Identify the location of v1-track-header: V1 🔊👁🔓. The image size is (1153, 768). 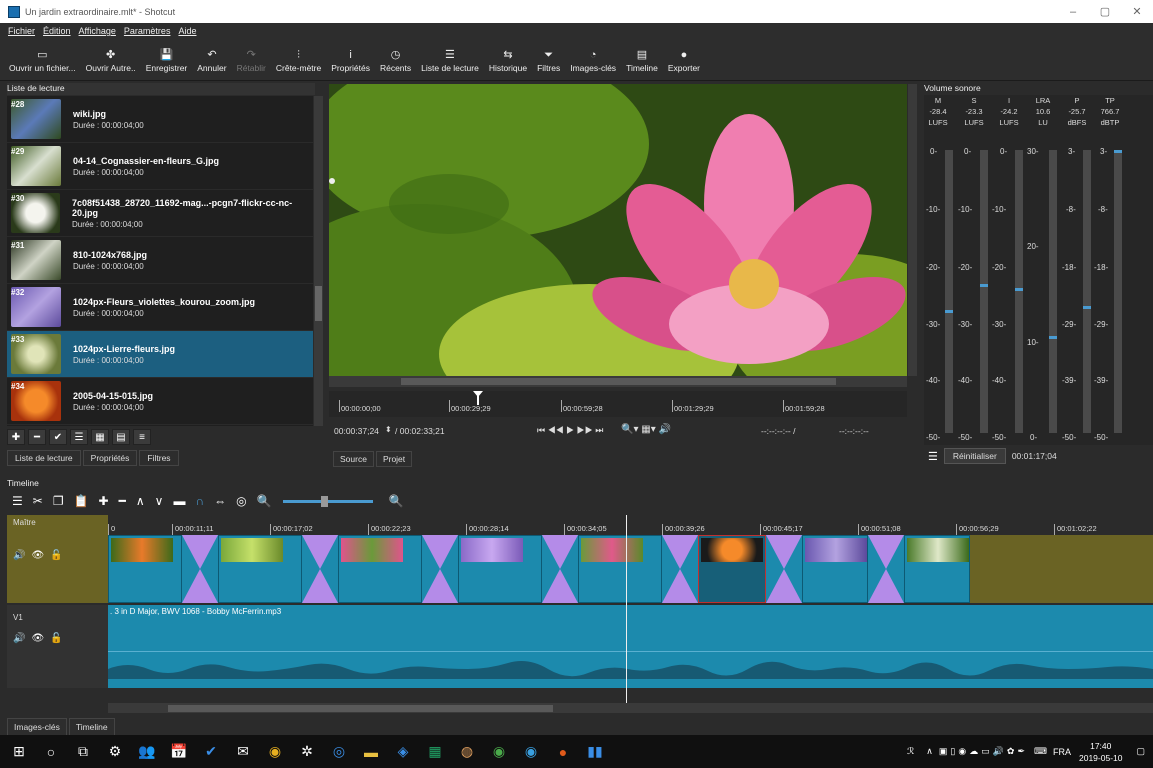
(57, 646).